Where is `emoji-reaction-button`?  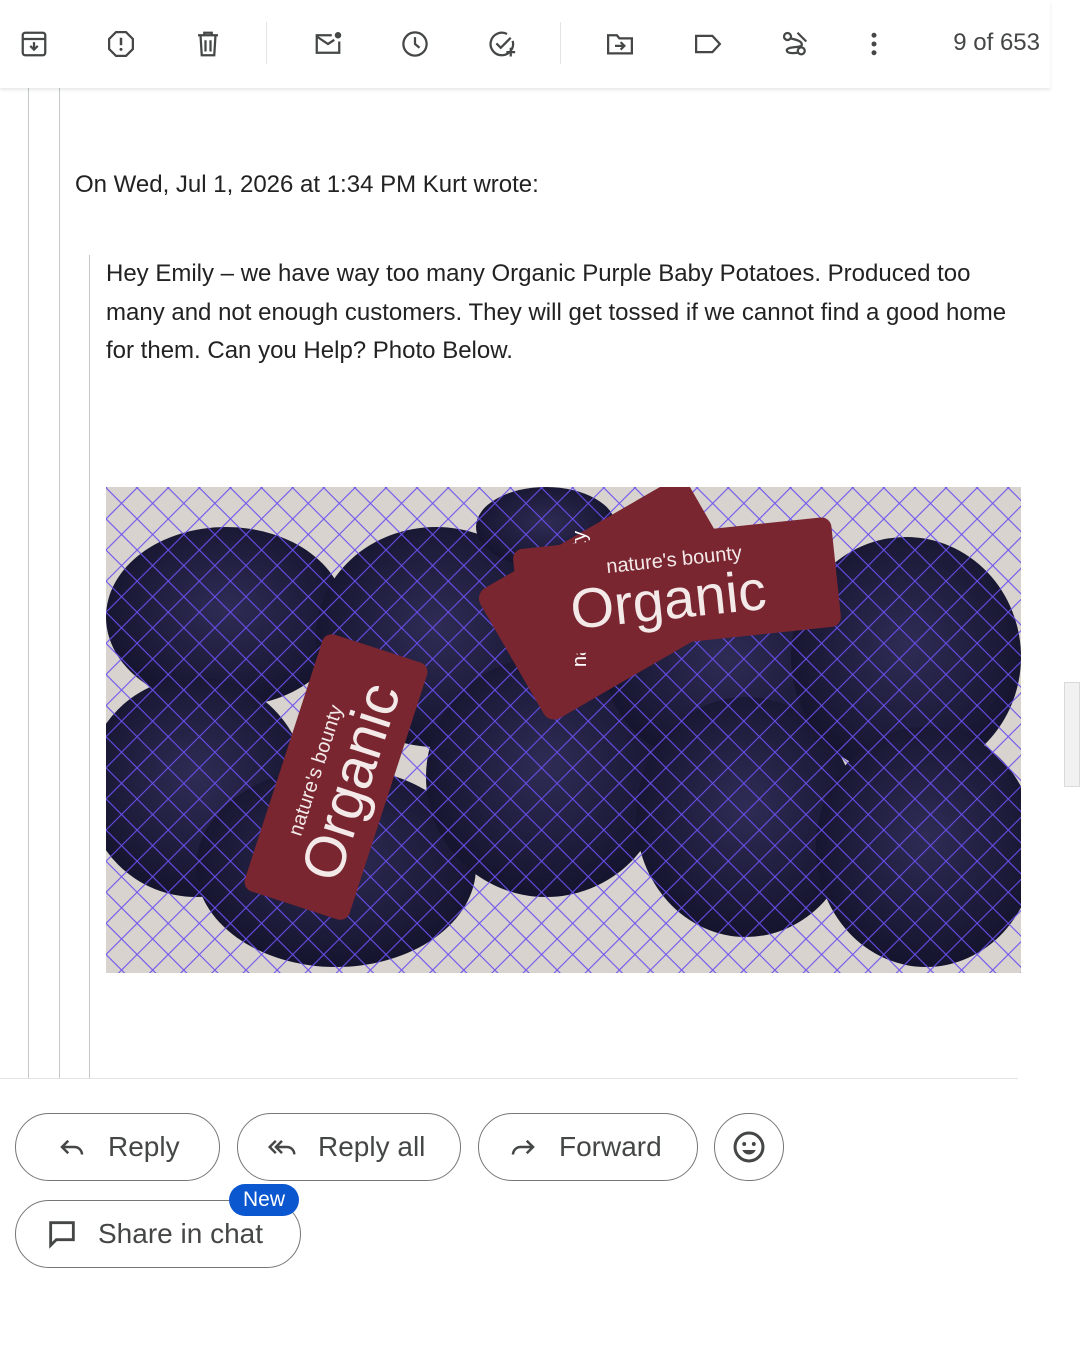 emoji-reaction-button is located at coordinates (749, 1147).